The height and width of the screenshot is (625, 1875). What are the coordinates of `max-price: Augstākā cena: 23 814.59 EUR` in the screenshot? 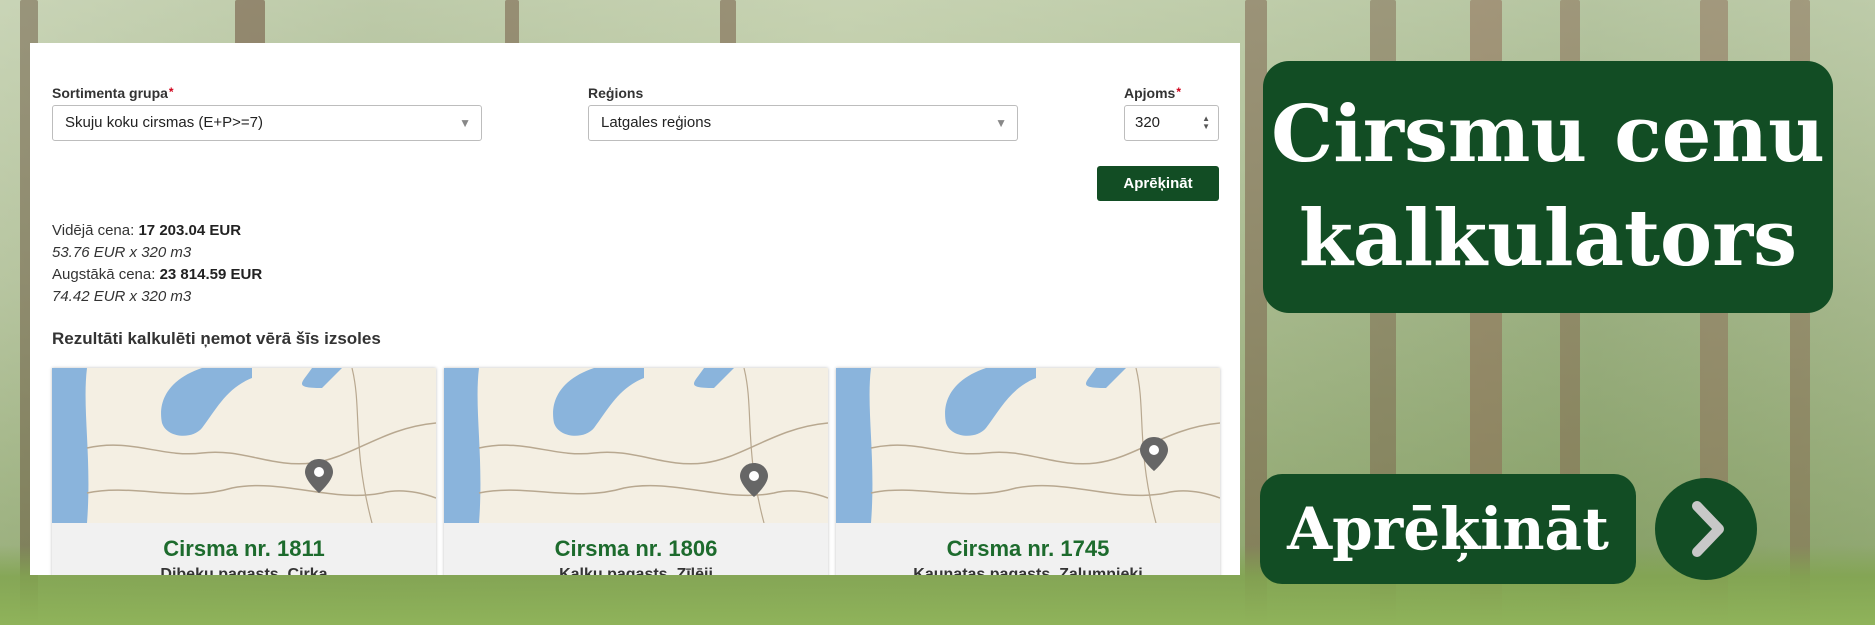 It's located at (157, 274).